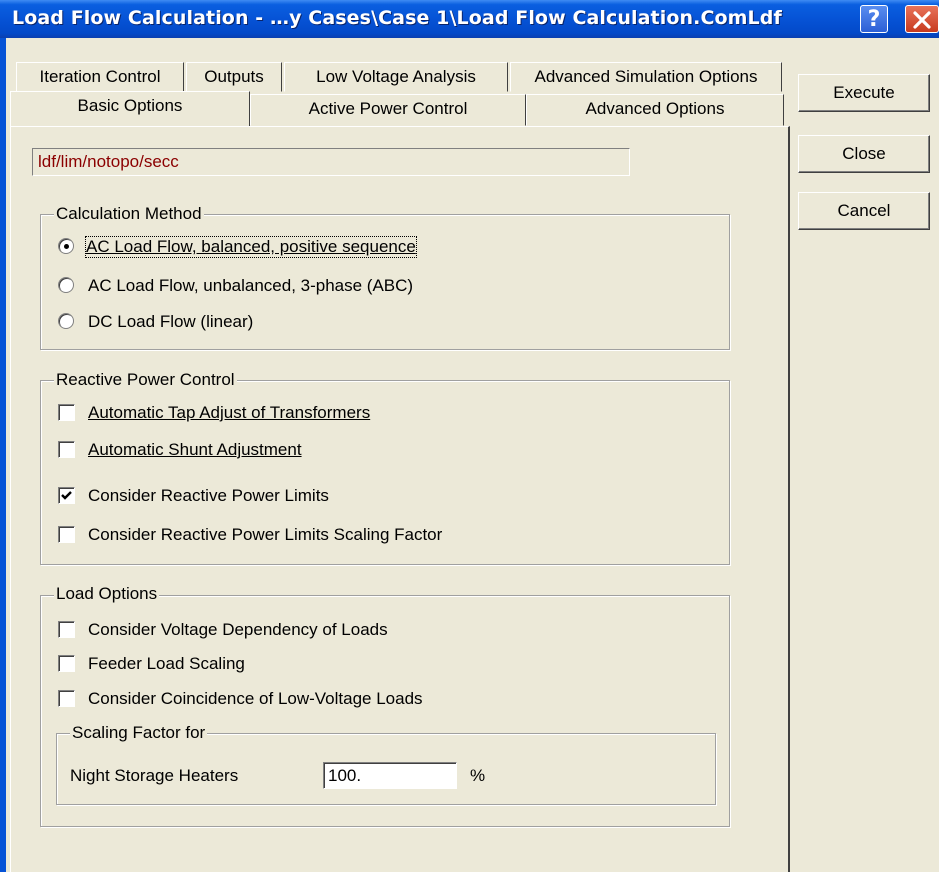 Image resolution: width=939 pixels, height=872 pixels. I want to click on radio-ac-balanced, so click(66, 246).